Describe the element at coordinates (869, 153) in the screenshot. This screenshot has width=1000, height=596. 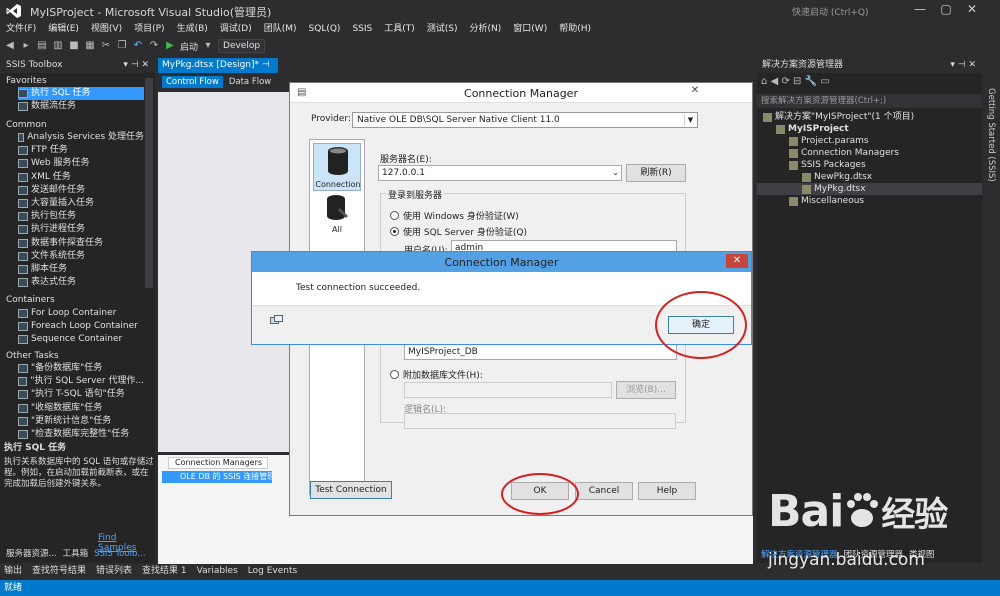
I see `solution-tree-item: Connection Managers` at that location.